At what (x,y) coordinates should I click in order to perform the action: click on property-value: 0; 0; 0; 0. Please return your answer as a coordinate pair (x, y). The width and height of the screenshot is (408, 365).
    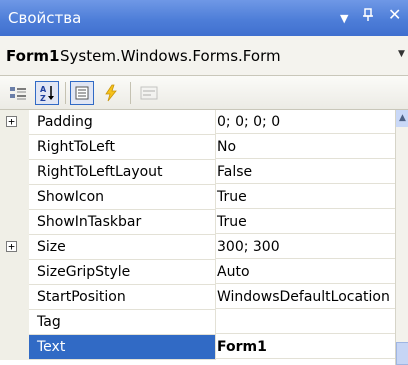
    Looking at the image, I should click on (305, 122).